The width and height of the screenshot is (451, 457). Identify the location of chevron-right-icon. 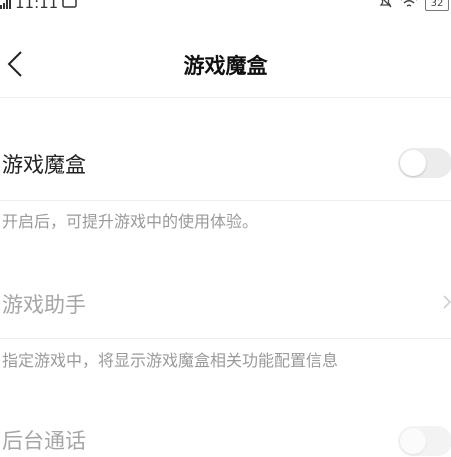
(446, 304).